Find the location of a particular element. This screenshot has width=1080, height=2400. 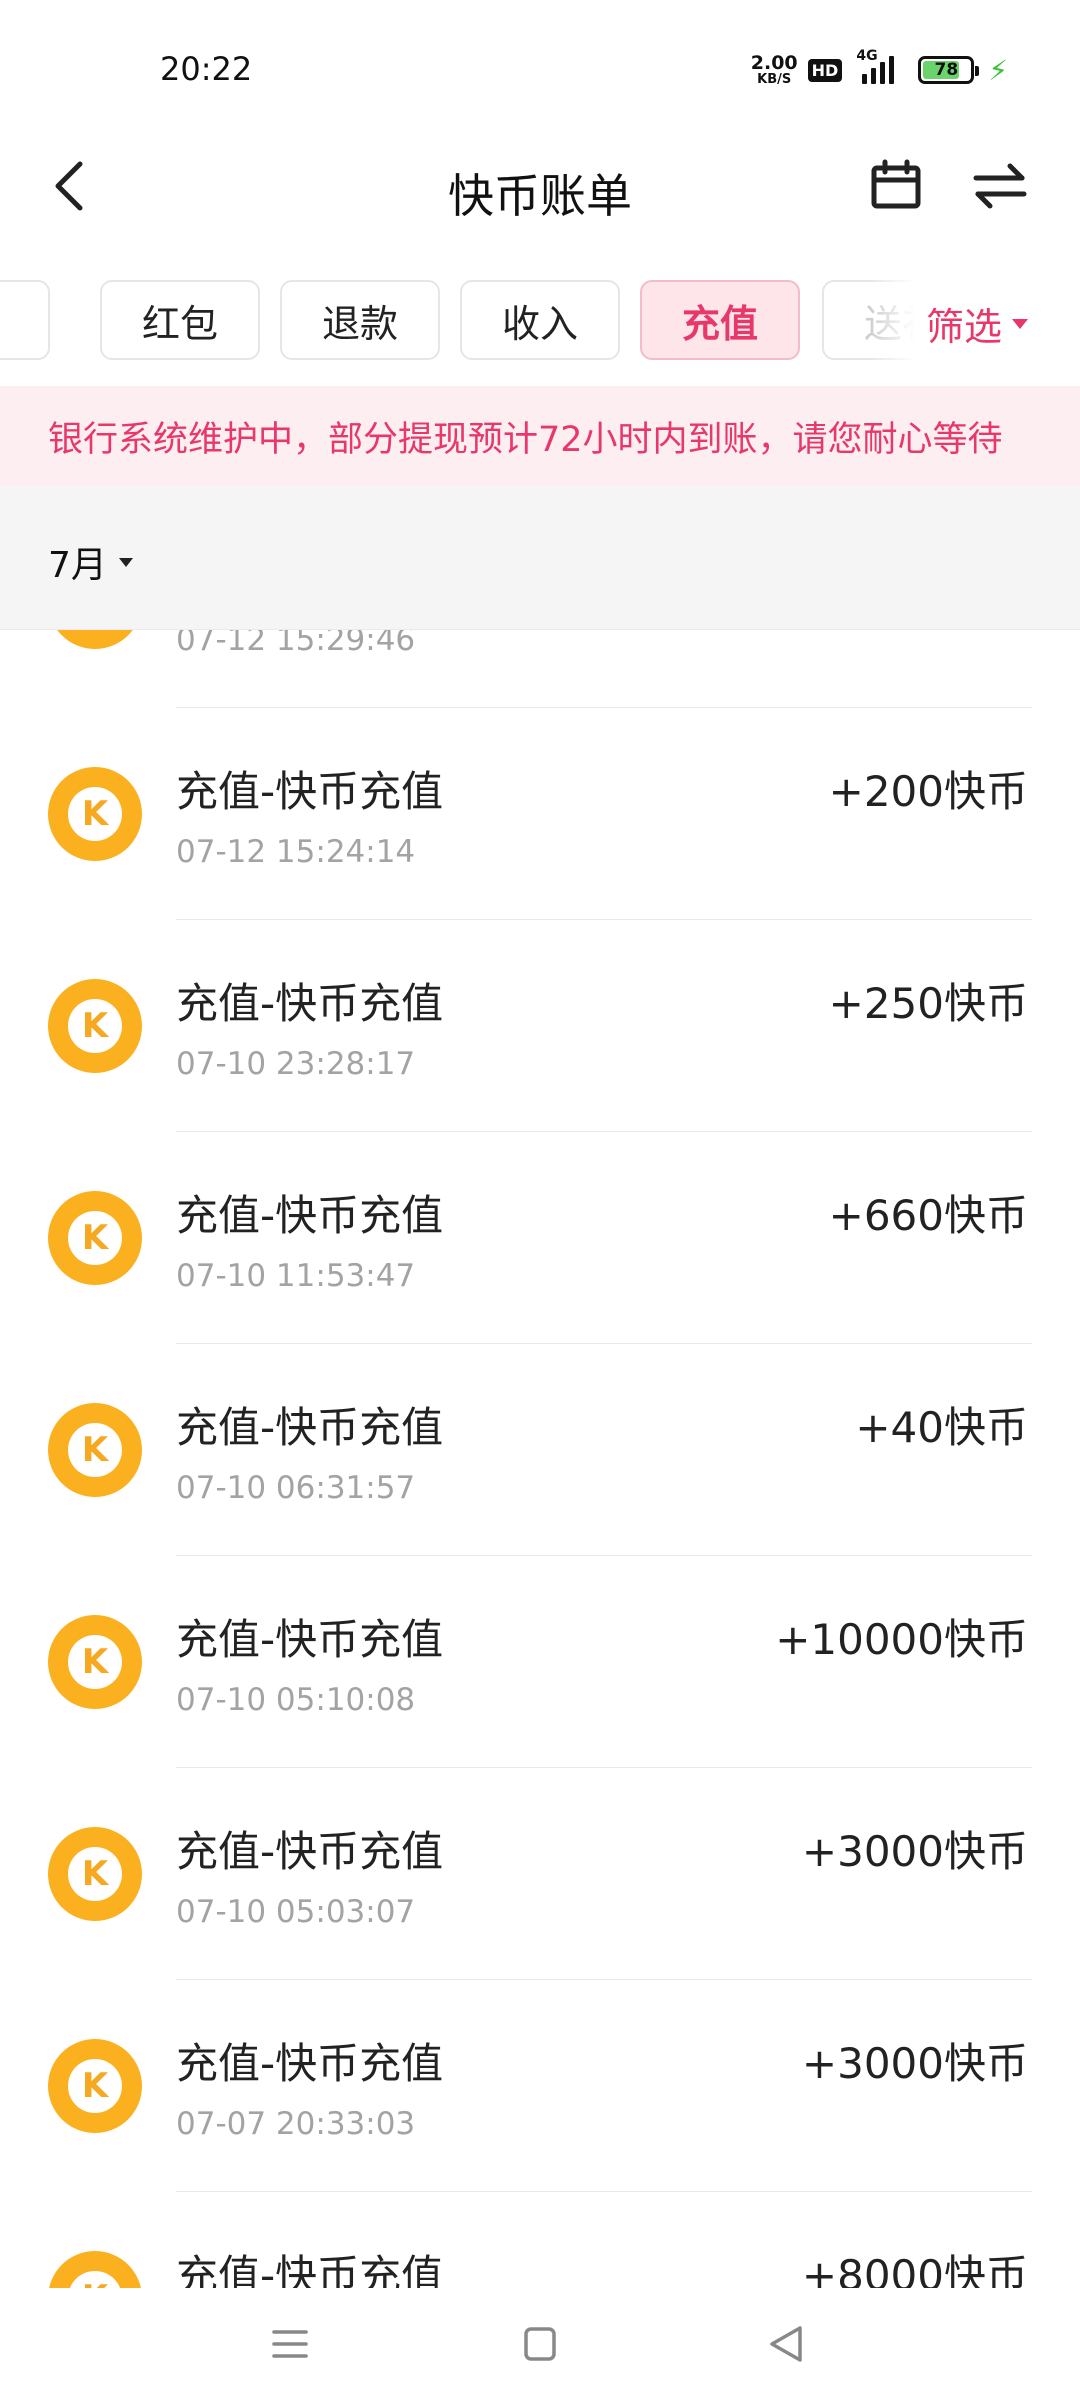

charging-bolt-icon: ⚡ is located at coordinates (998, 70).